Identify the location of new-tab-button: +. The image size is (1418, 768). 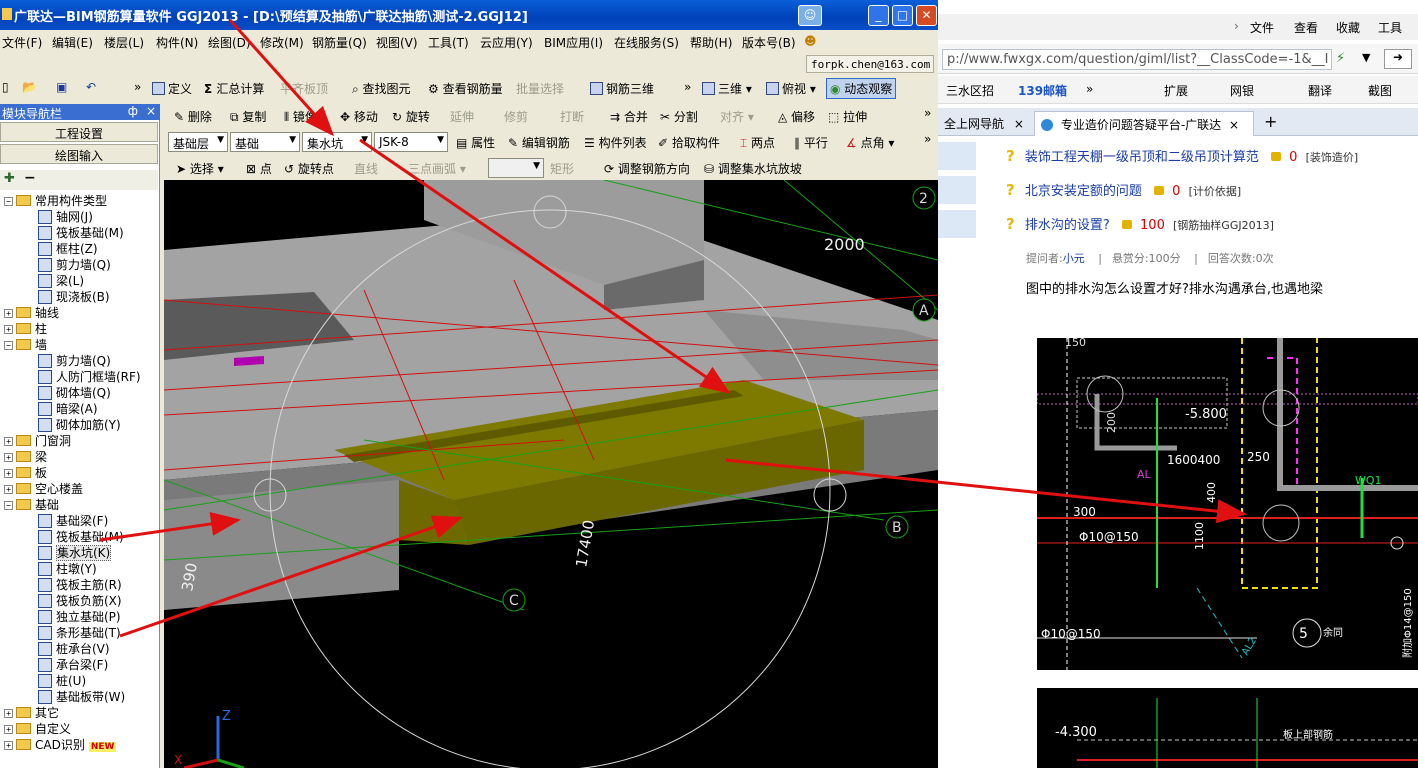
(1270, 121).